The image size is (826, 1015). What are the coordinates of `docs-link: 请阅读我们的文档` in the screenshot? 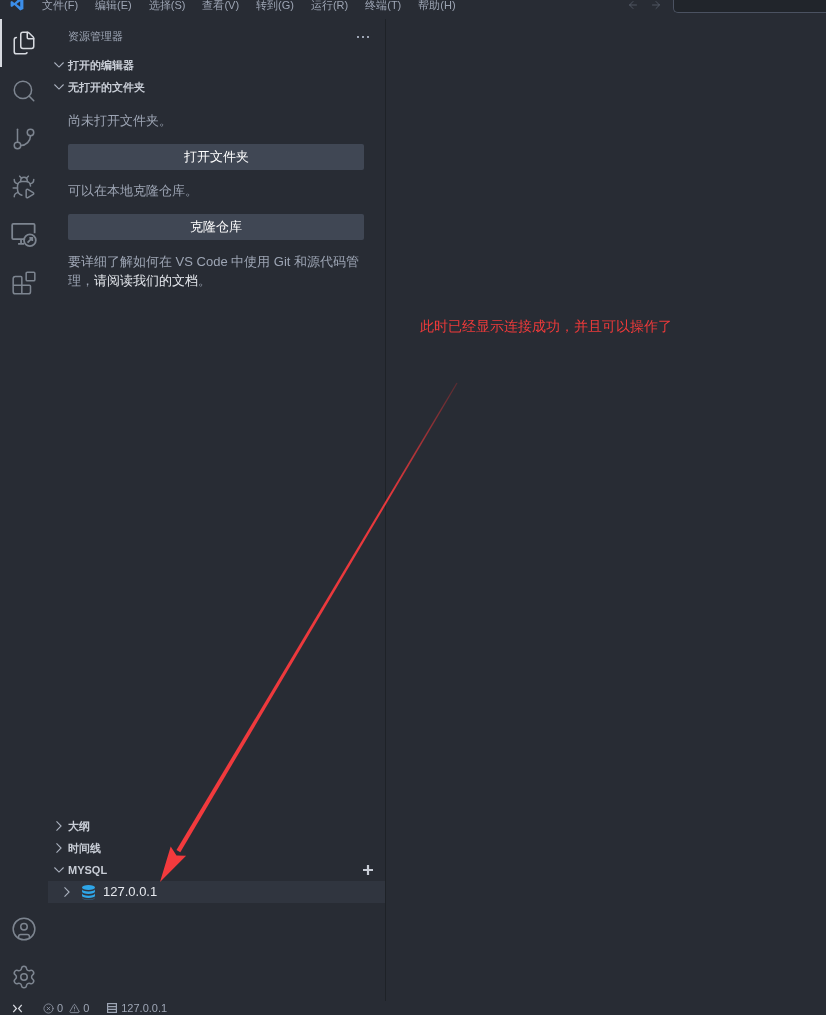 It's located at (146, 280).